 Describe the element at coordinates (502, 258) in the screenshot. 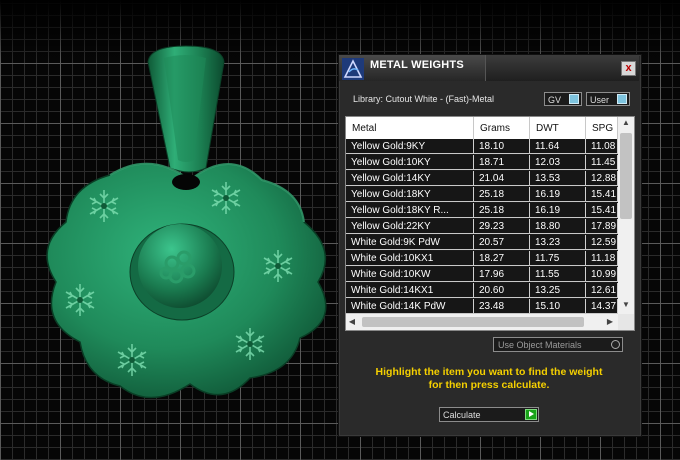

I see `grams-cell: 18.27` at that location.